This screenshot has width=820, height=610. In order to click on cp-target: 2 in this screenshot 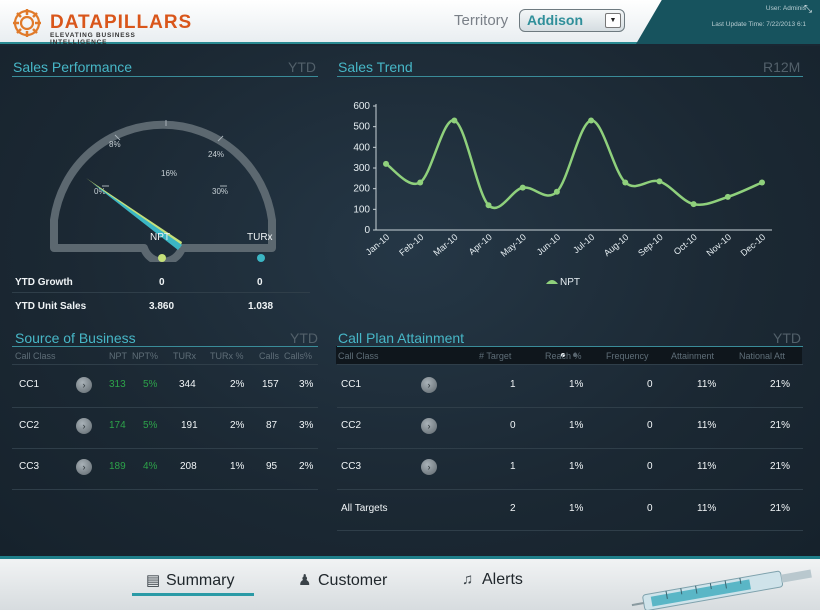, I will do `click(513, 508)`.